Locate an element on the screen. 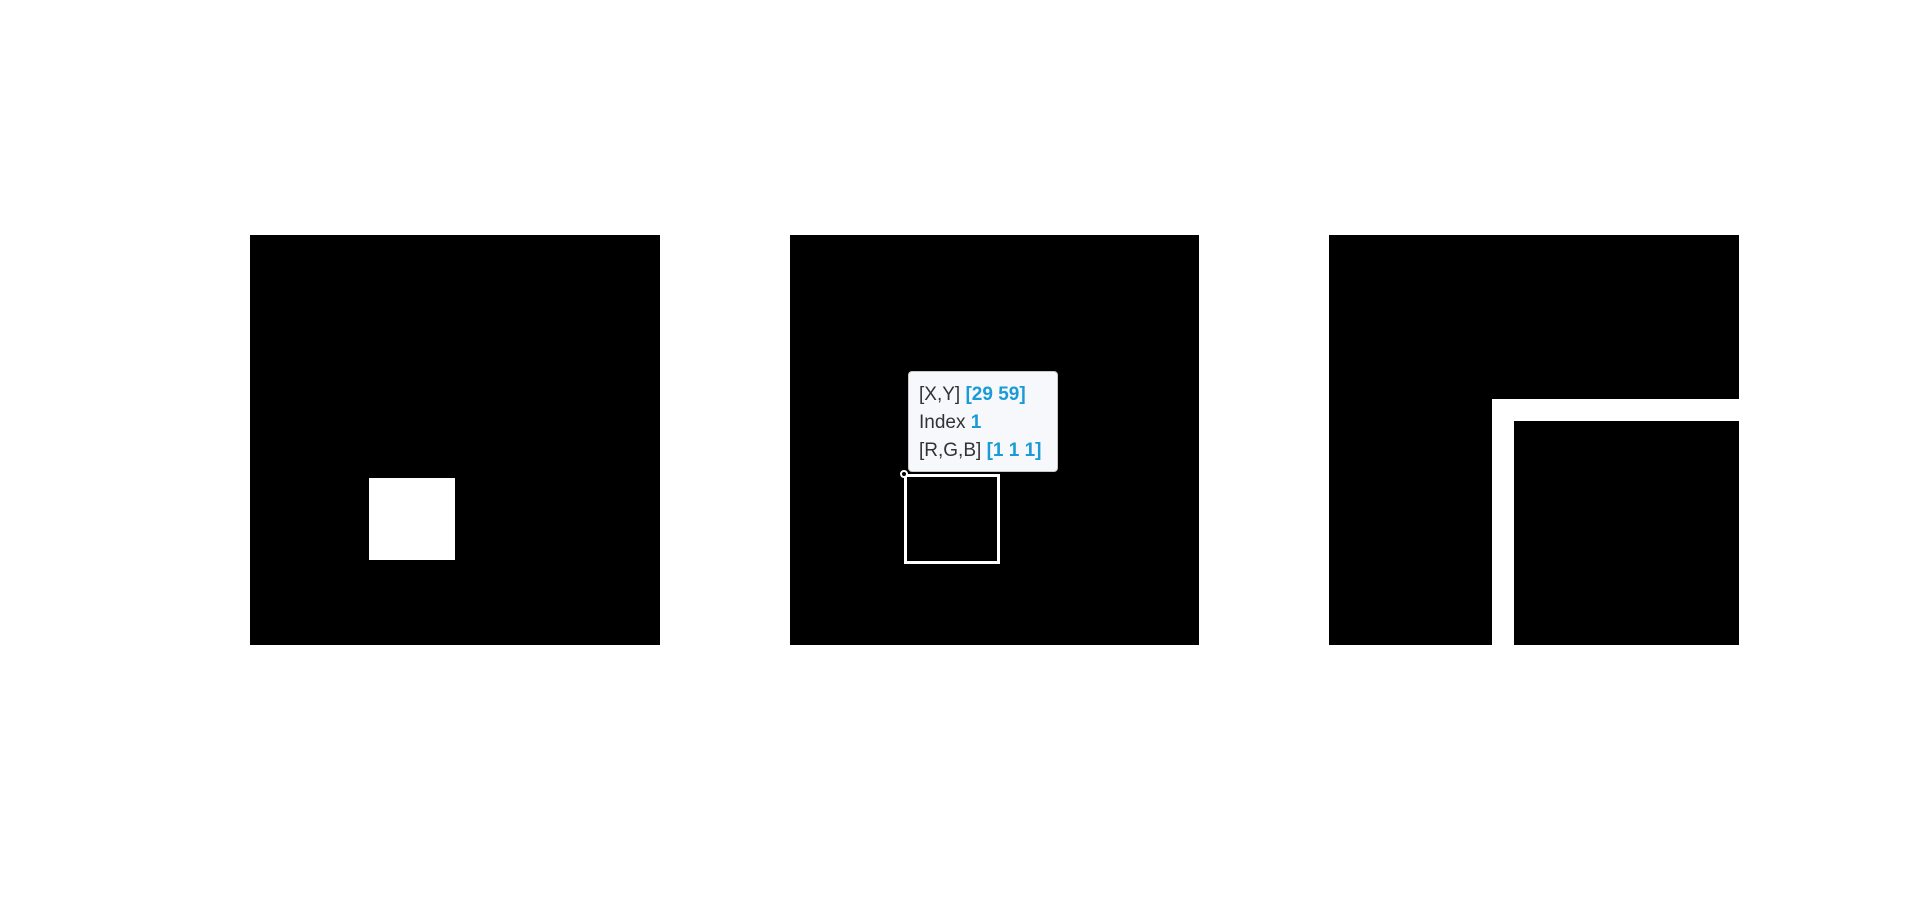 The height and width of the screenshot is (912, 1920). datatip-xy-row: [X,Y] [29 59] is located at coordinates (983, 395).